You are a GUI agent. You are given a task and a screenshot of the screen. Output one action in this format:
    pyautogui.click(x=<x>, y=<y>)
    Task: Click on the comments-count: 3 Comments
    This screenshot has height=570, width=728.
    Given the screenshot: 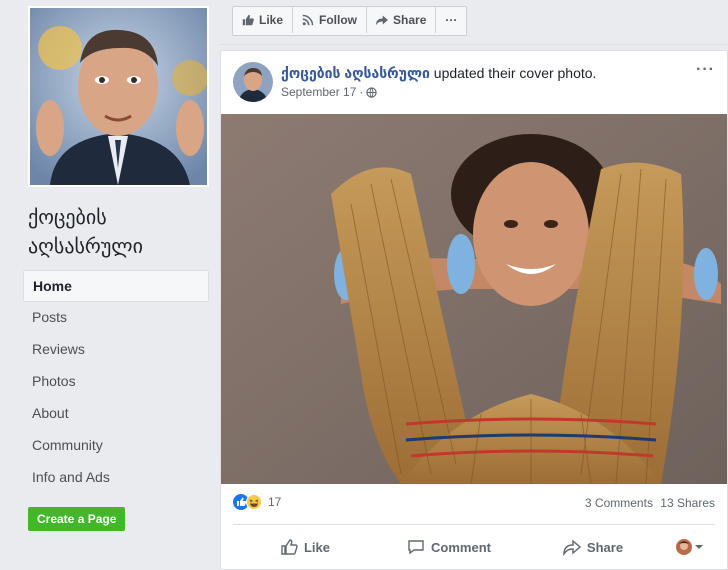 What is the action you would take?
    pyautogui.click(x=619, y=503)
    